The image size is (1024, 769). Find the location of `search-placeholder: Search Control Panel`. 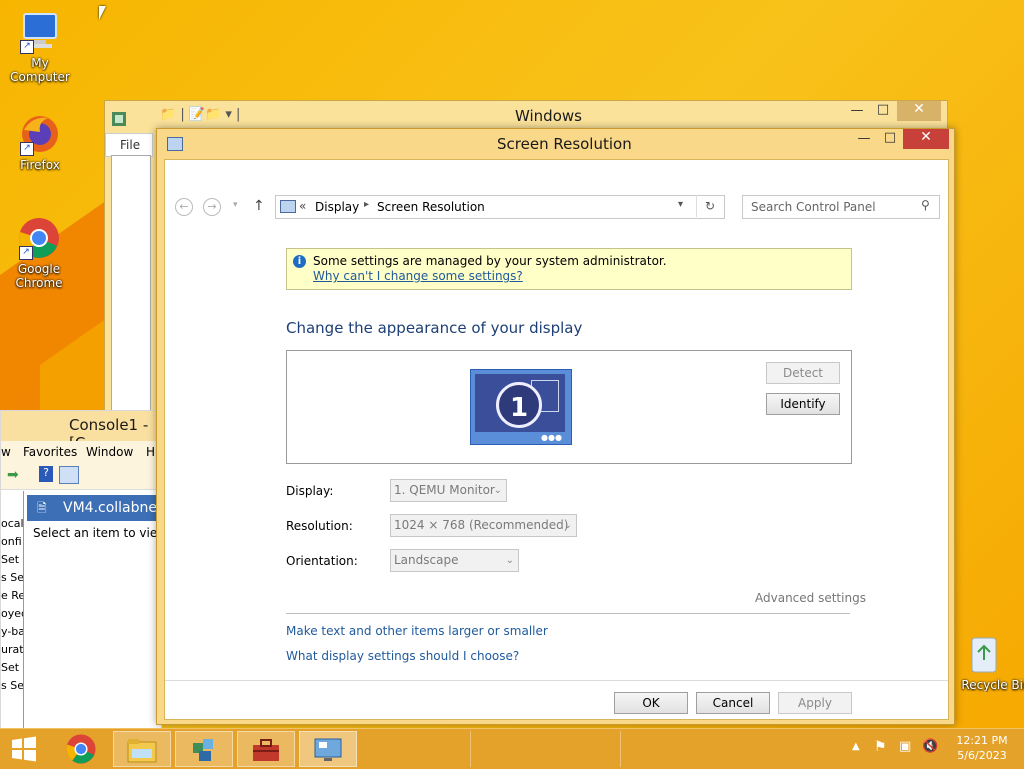

search-placeholder: Search Control Panel is located at coordinates (813, 207).